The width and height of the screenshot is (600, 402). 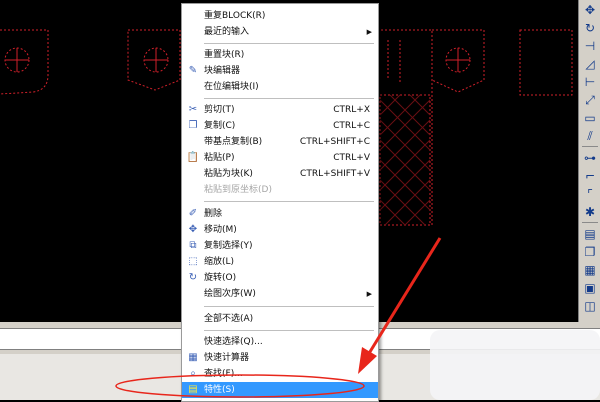 I want to click on menu-item-label: 全部不选(A), so click(x=229, y=319).